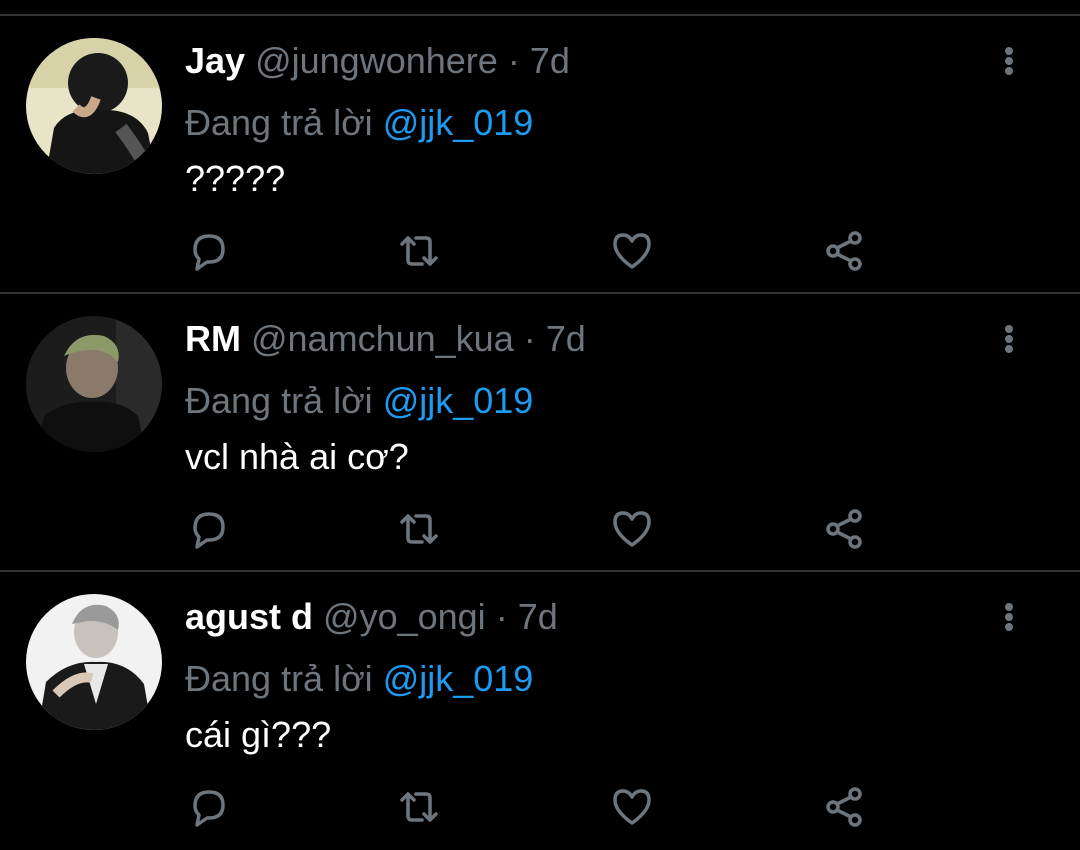  Describe the element at coordinates (258, 734) in the screenshot. I see `tweet-text: cái gì???` at that location.